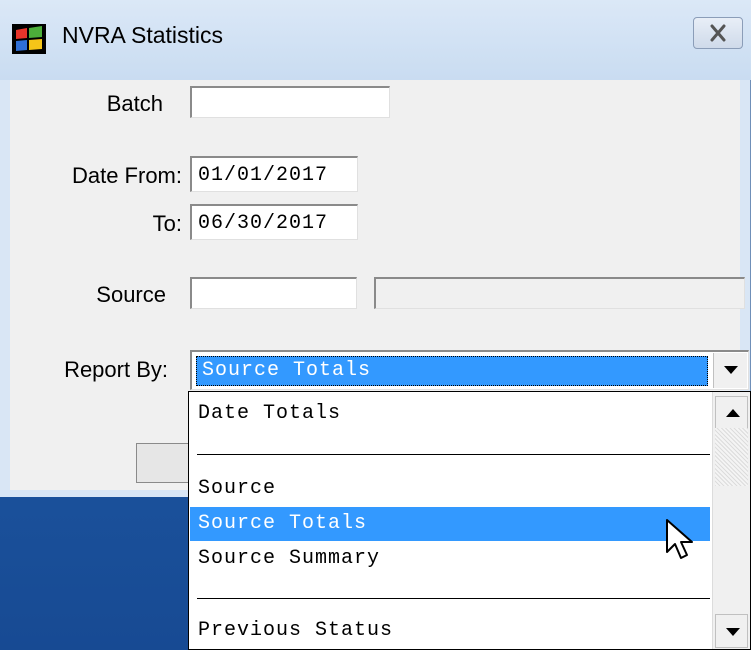 Image resolution: width=751 pixels, height=650 pixels. What do you see at coordinates (166, 463) in the screenshot?
I see `partially-hidden-button` at bounding box center [166, 463].